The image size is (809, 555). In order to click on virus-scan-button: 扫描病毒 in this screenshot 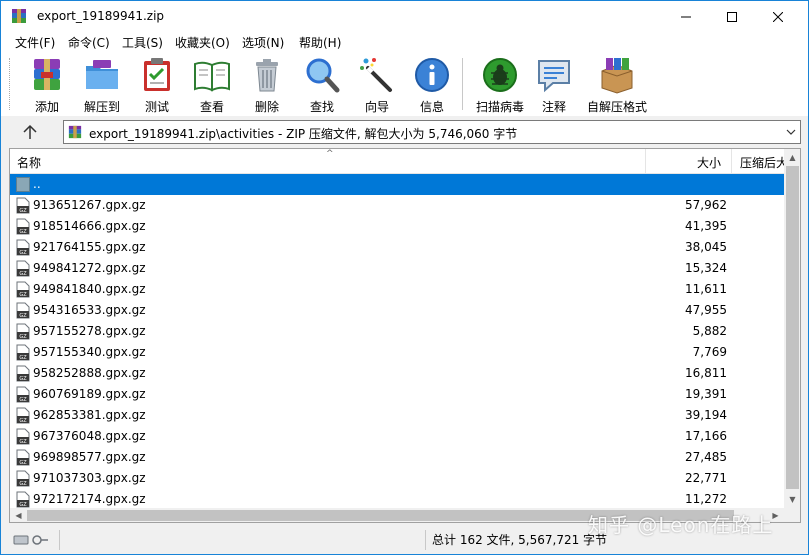, I will do `click(500, 85)`.